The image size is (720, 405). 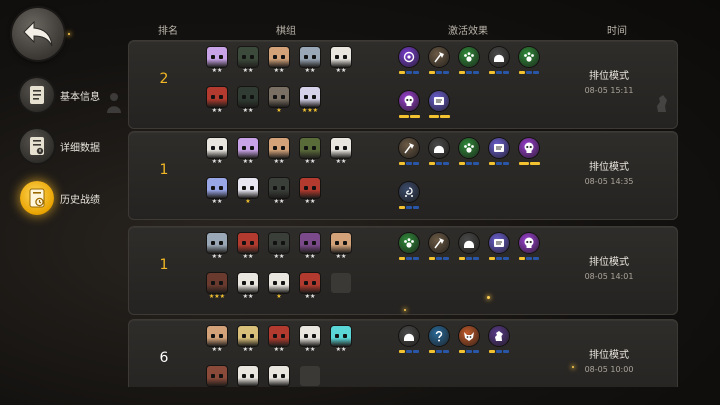 What do you see at coordinates (286, 31) in the screenshot?
I see `header-lineup: 棋组` at bounding box center [286, 31].